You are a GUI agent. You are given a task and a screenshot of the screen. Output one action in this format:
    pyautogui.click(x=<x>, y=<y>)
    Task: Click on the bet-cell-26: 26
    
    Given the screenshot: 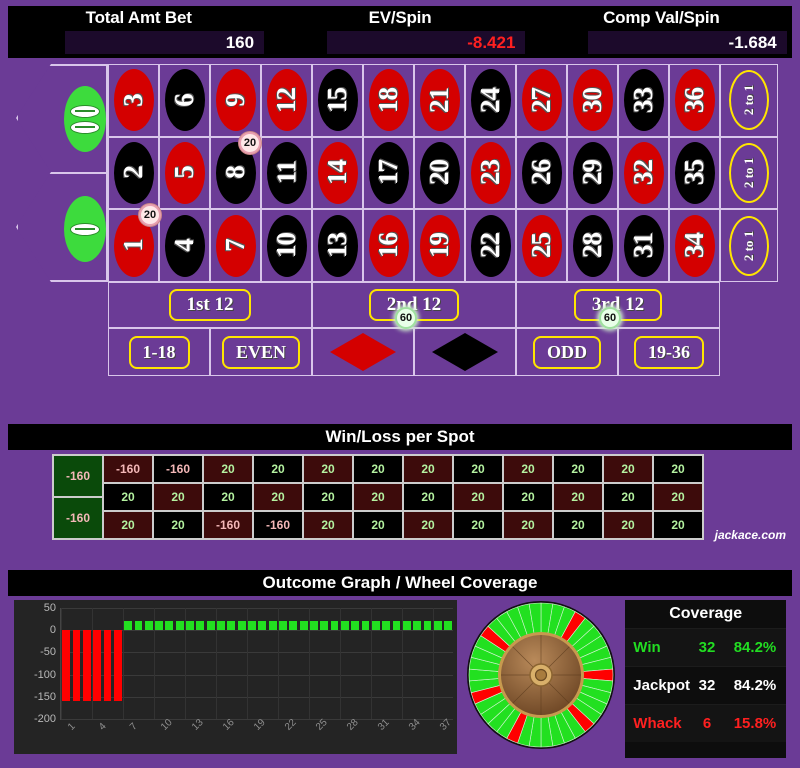 What is the action you would take?
    pyautogui.click(x=541, y=173)
    